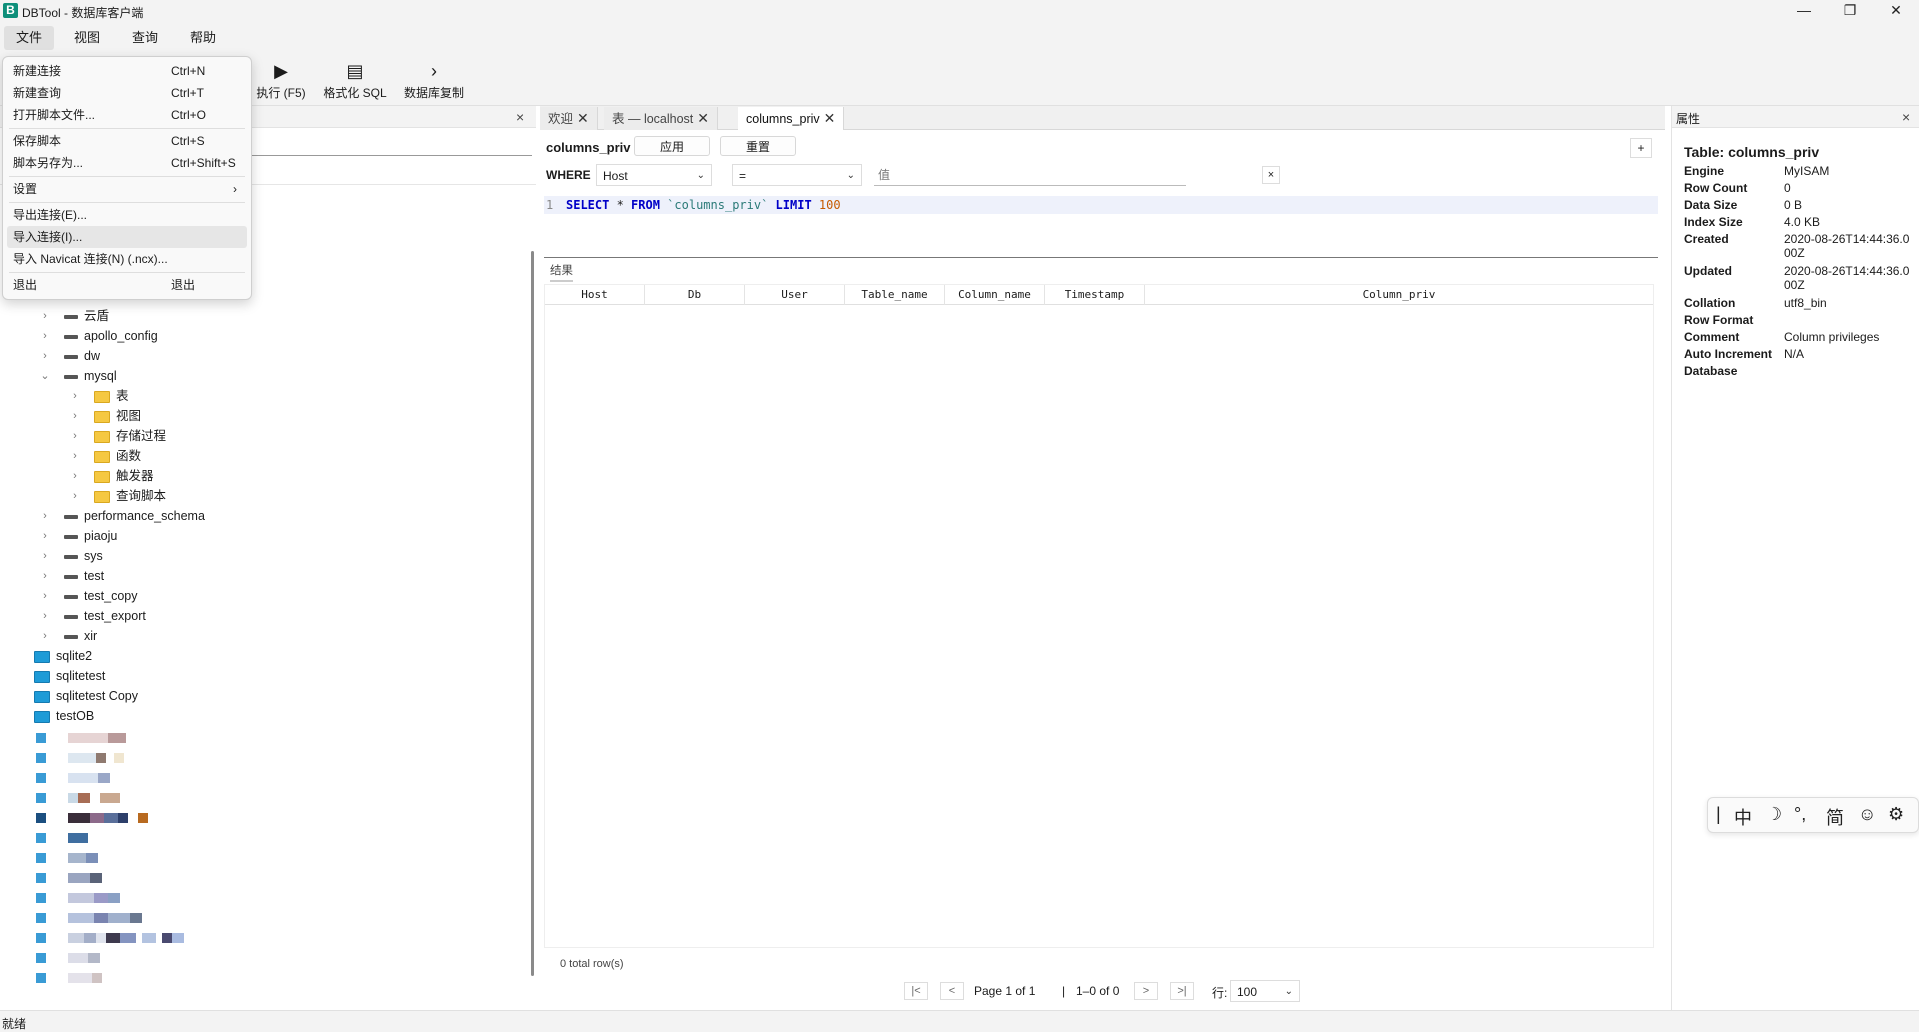 This screenshot has height=1032, width=1919. What do you see at coordinates (127, 93) in the screenshot?
I see `menu-new-query: 新建查询 Ctrl+T` at bounding box center [127, 93].